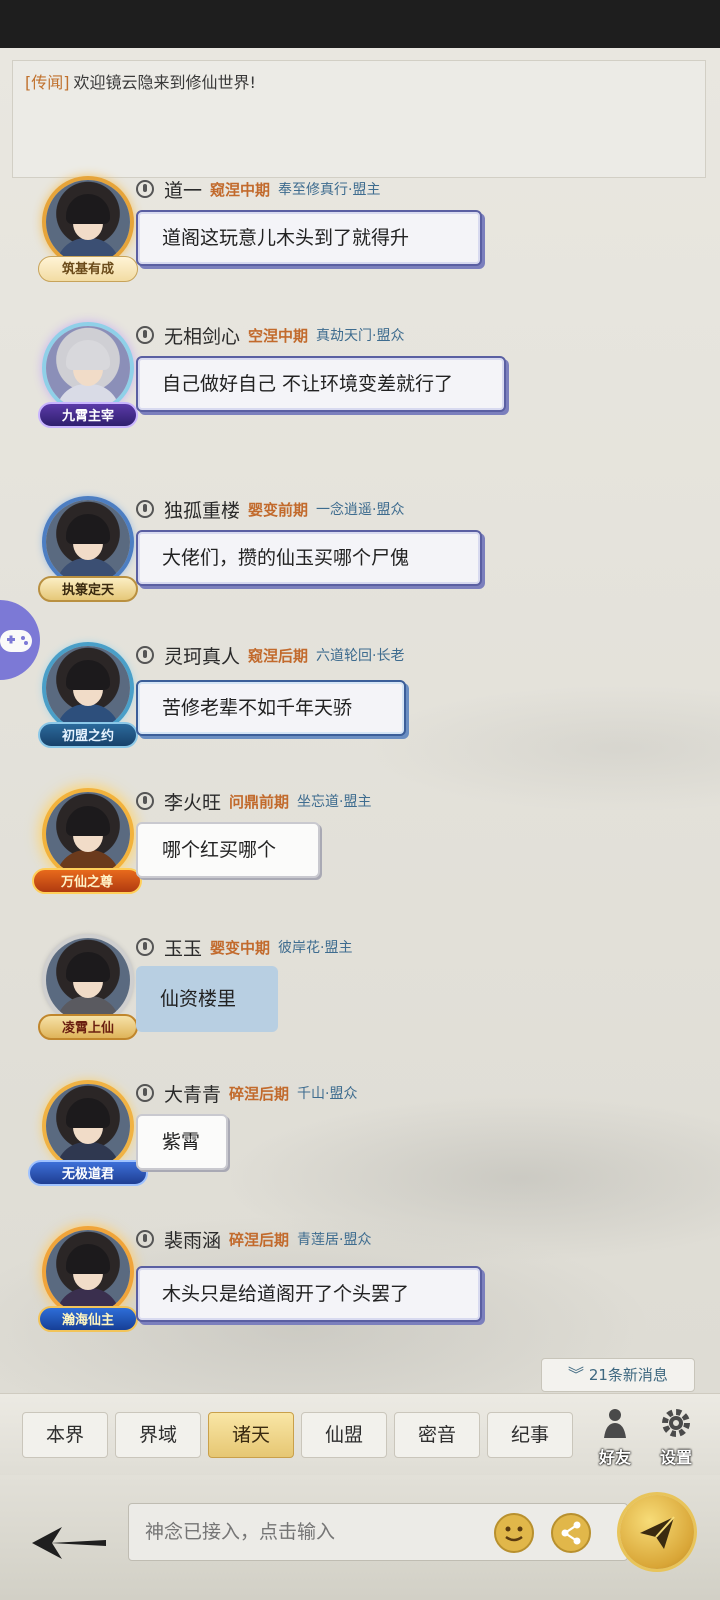 The width and height of the screenshot is (720, 1600). What do you see at coordinates (360, 24) in the screenshot?
I see `status-bar` at bounding box center [360, 24].